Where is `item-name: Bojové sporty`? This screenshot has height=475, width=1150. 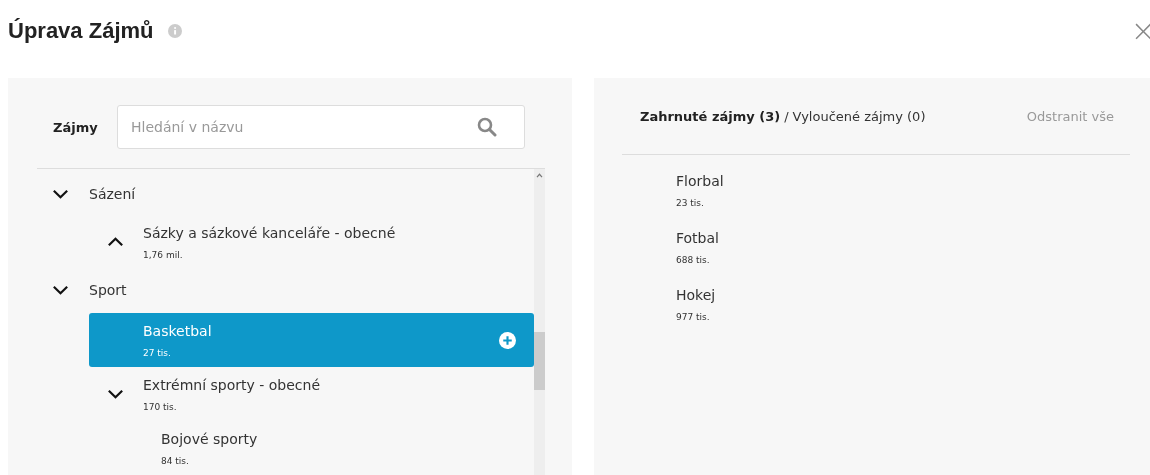
item-name: Bojové sporty is located at coordinates (210, 439).